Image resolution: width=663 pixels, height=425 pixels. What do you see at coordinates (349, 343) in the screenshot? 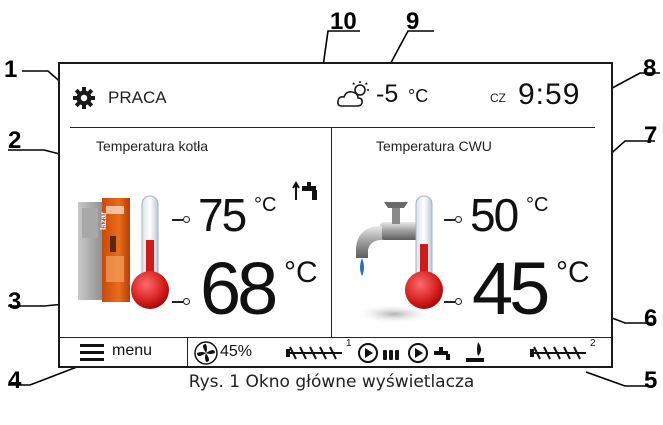
I see `feeder1-index: 1` at bounding box center [349, 343].